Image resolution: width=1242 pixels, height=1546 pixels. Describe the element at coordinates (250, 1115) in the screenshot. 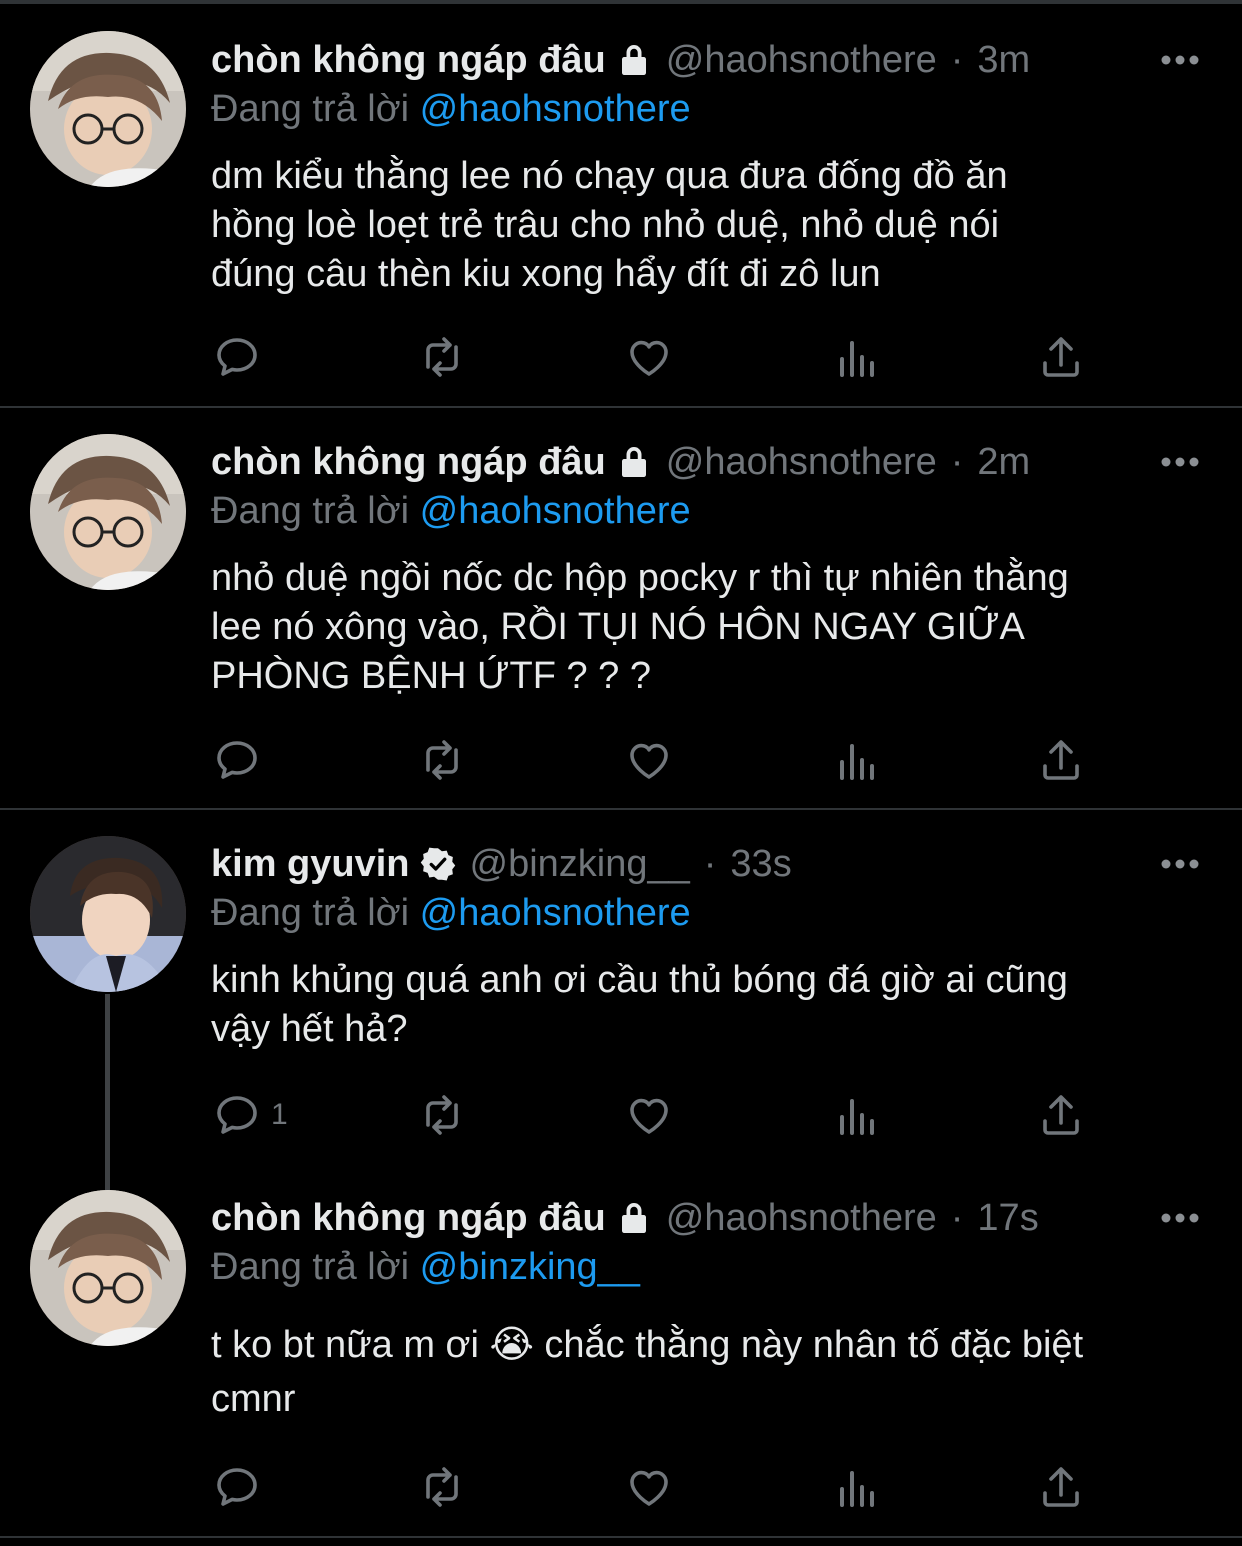

I see `reply-button: 1` at that location.